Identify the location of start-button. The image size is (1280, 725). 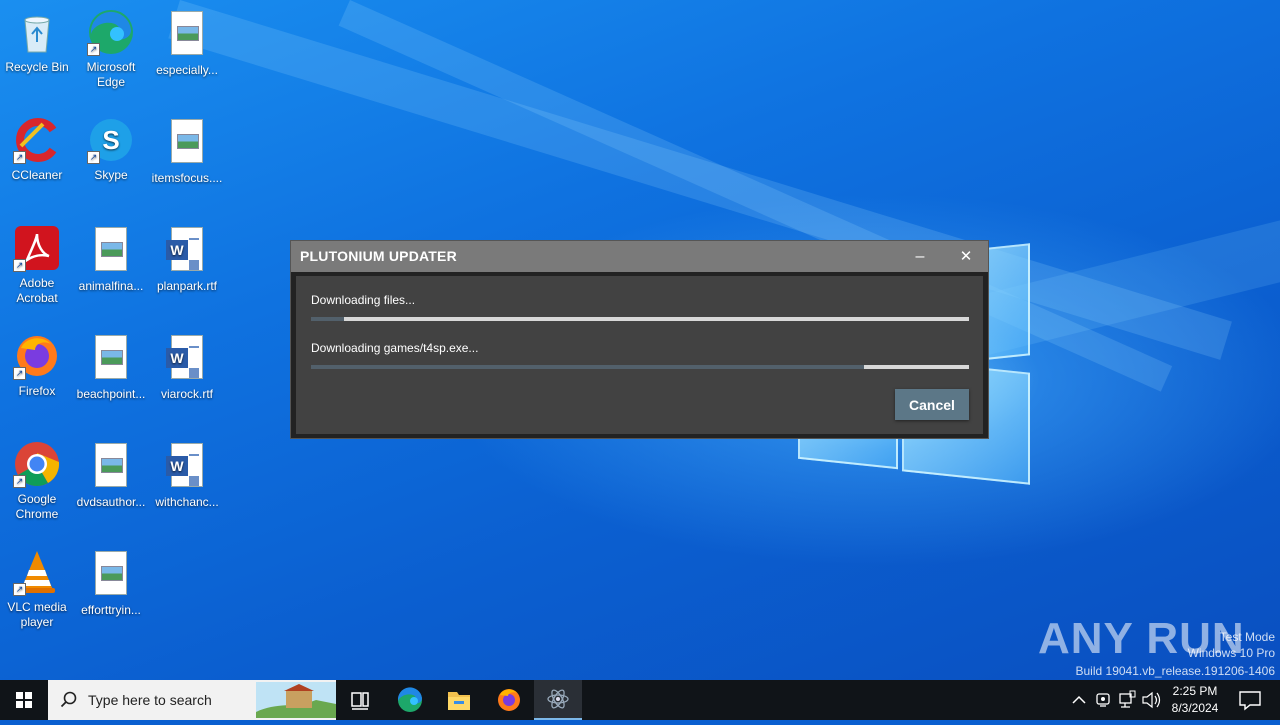
(24, 700).